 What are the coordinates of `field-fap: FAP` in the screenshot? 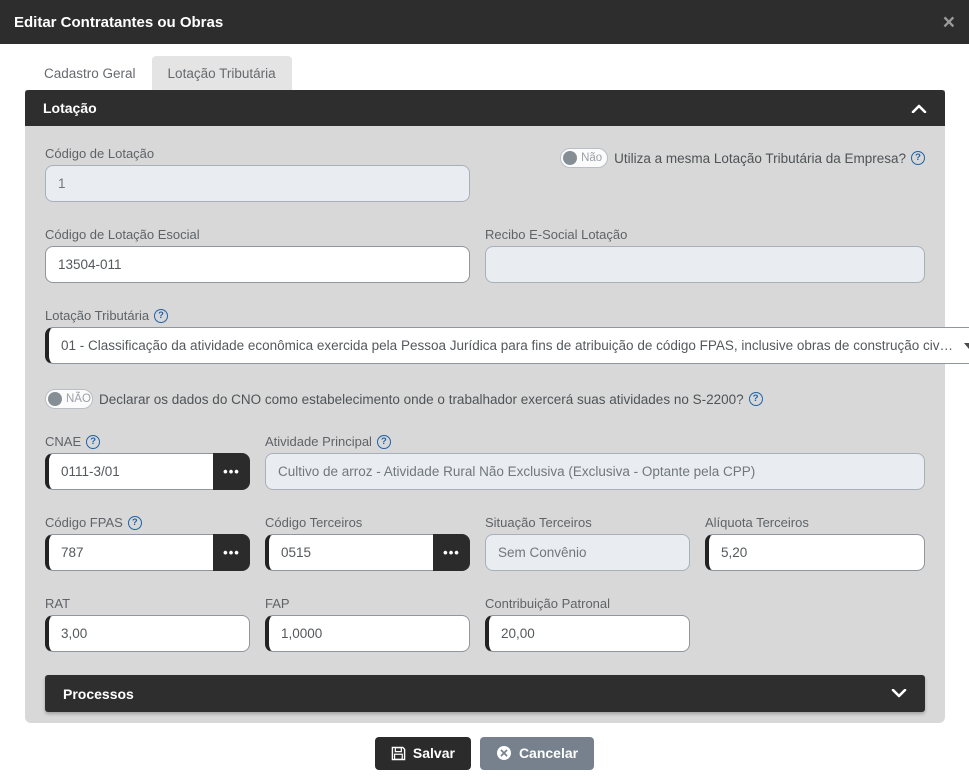 It's located at (367, 624).